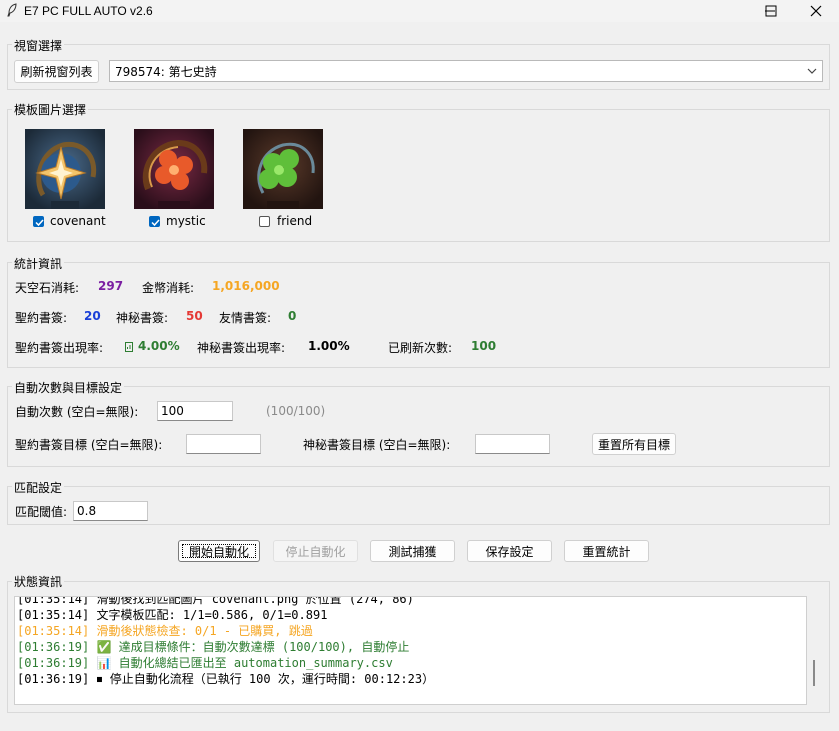 The width and height of the screenshot is (839, 731). I want to click on window-select-value: 798574: 第七史詩, so click(166, 71).